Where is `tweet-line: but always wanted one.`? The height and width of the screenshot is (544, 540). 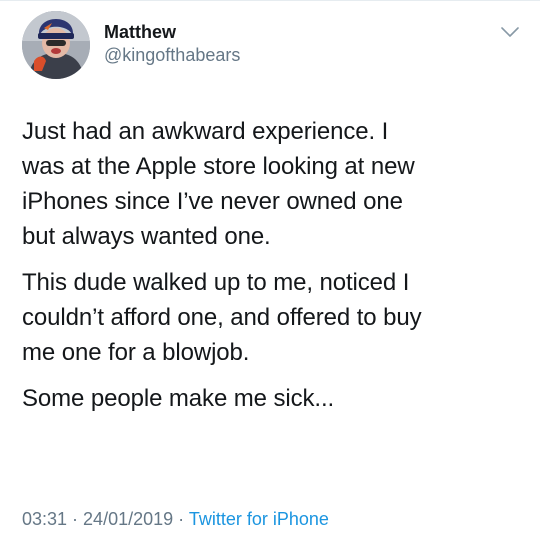 tweet-line: but always wanted one. is located at coordinates (146, 236).